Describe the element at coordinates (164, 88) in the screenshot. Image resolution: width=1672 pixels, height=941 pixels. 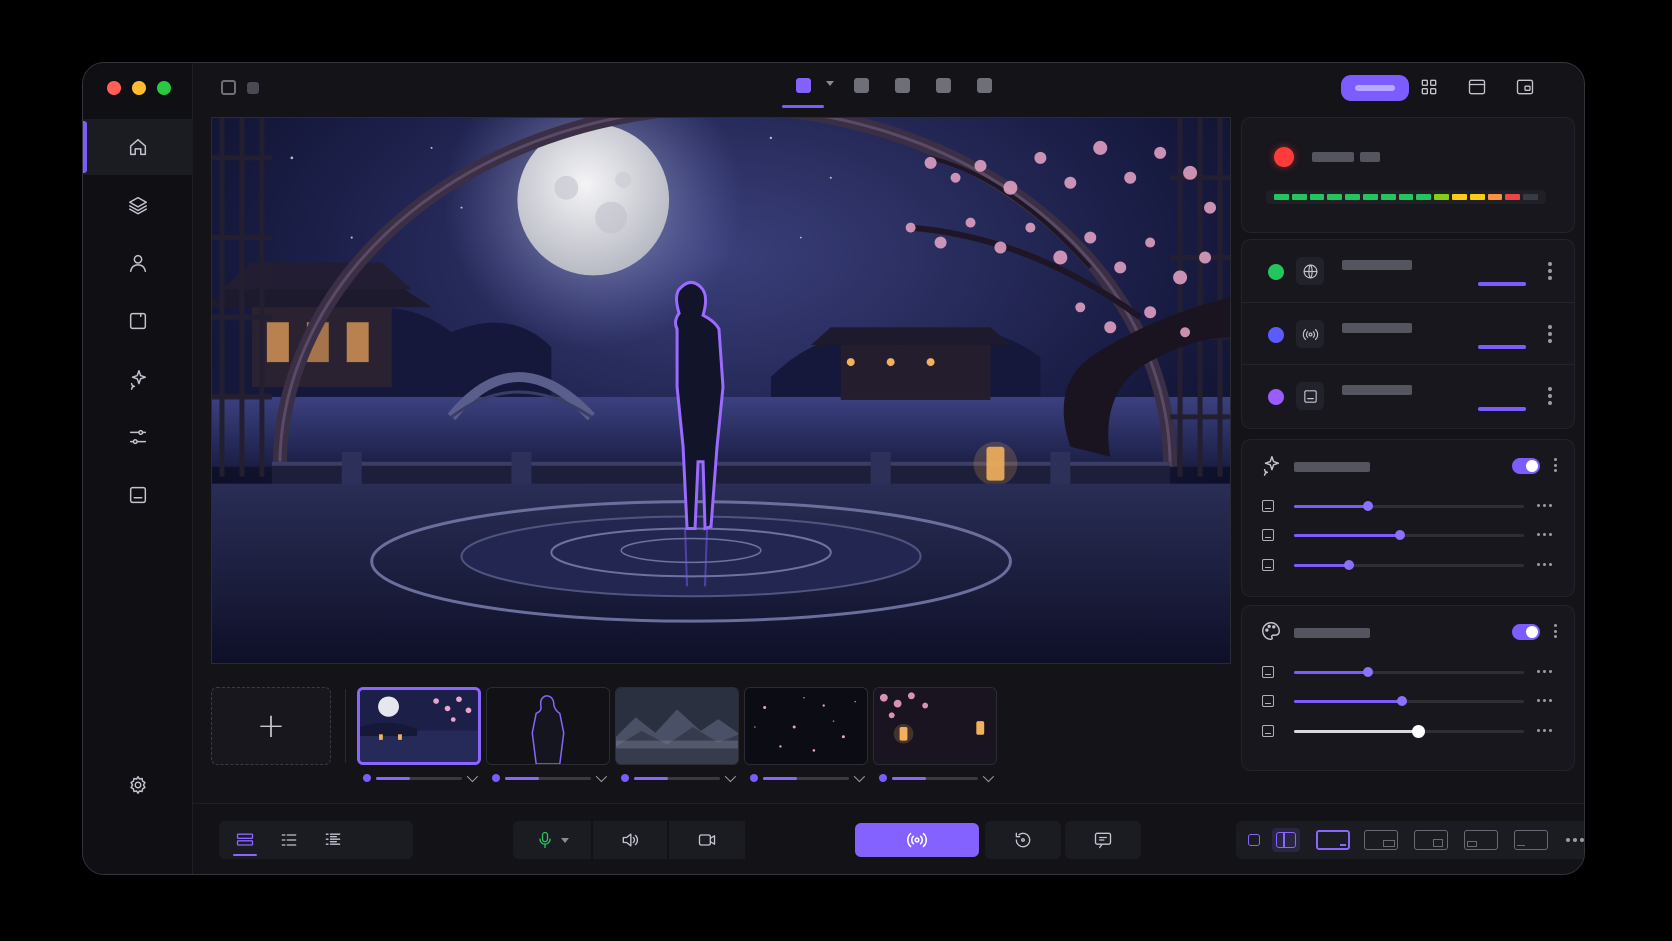
I see `zoom-window-button` at that location.